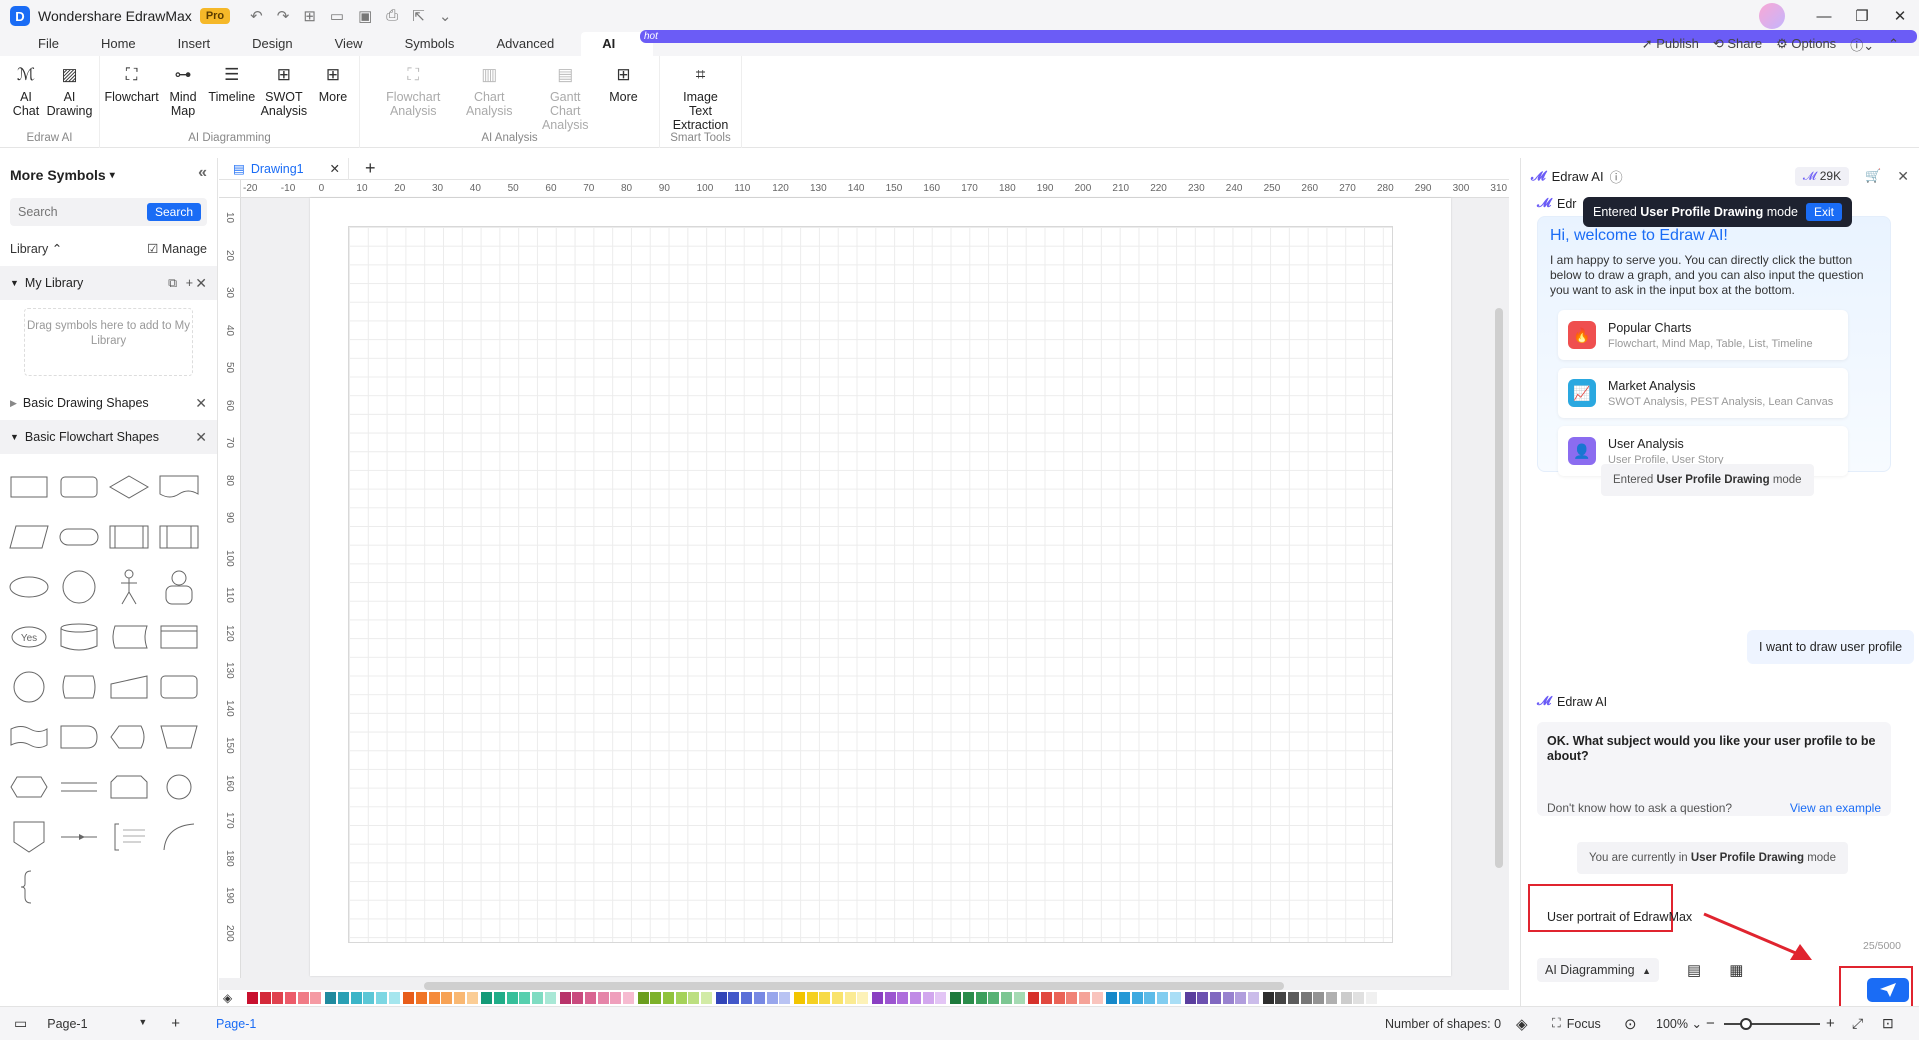 The height and width of the screenshot is (1040, 1919). Describe the element at coordinates (29, 837) in the screenshot. I see `off-page-reference-shape` at that location.